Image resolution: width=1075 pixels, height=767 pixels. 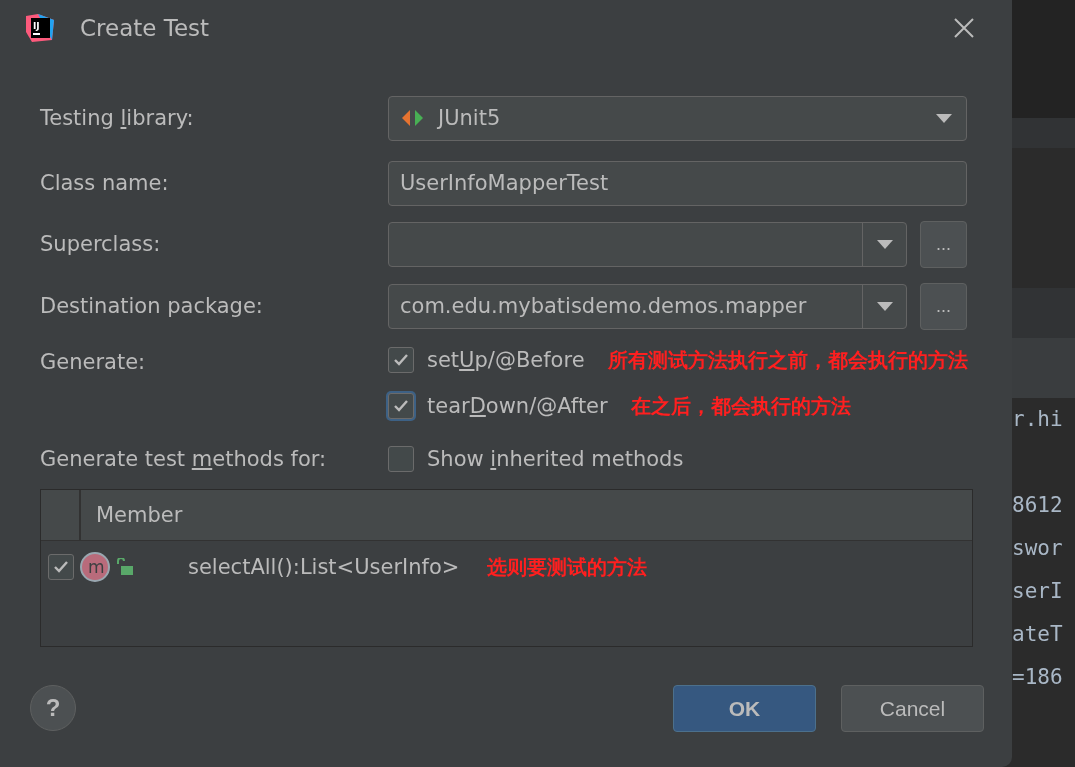 What do you see at coordinates (567, 567) in the screenshot?
I see `annotation-text: 选则要测试的方法` at bounding box center [567, 567].